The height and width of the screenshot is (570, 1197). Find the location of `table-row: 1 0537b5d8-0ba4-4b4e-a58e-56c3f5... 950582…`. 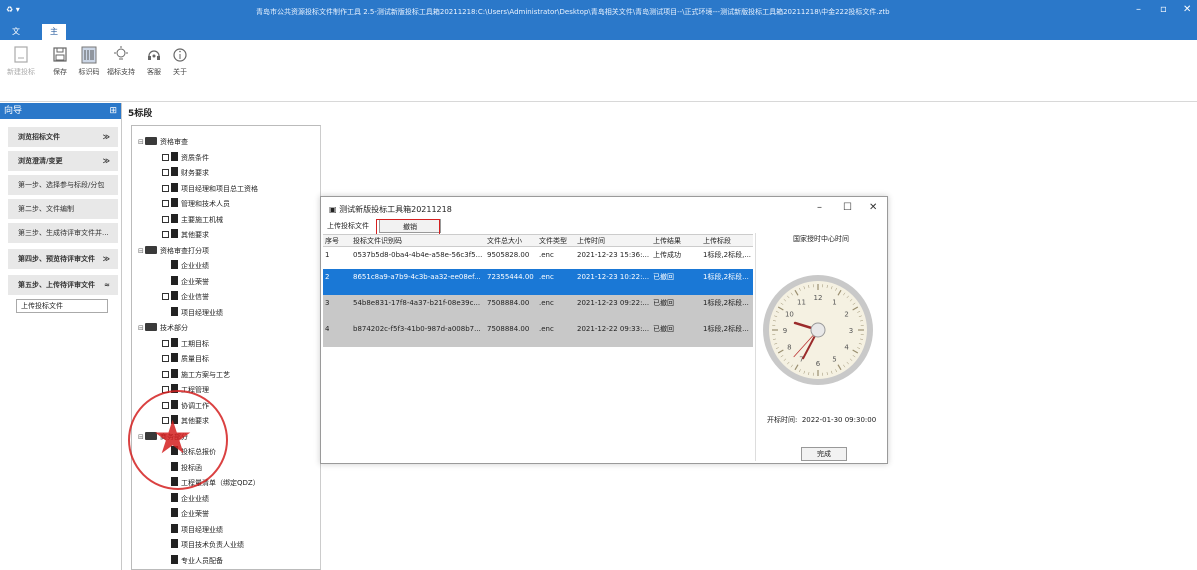

table-row: 1 0537b5d8-0ba4-4b4e-a58e-56c3f5... 950582… is located at coordinates (538, 257).